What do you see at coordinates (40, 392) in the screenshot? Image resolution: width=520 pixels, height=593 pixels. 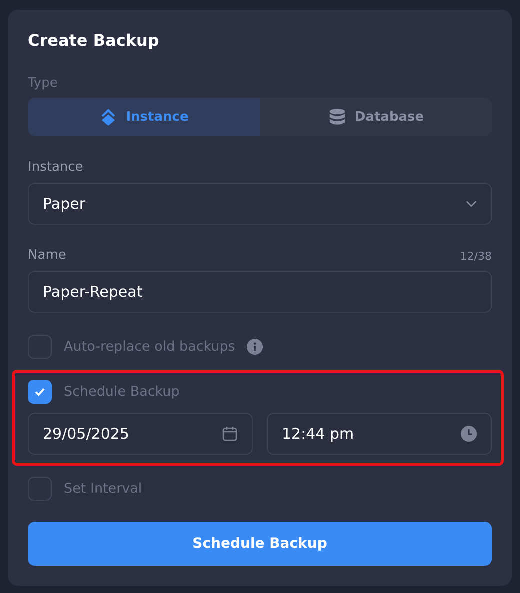 I see `checkbox` at bounding box center [40, 392].